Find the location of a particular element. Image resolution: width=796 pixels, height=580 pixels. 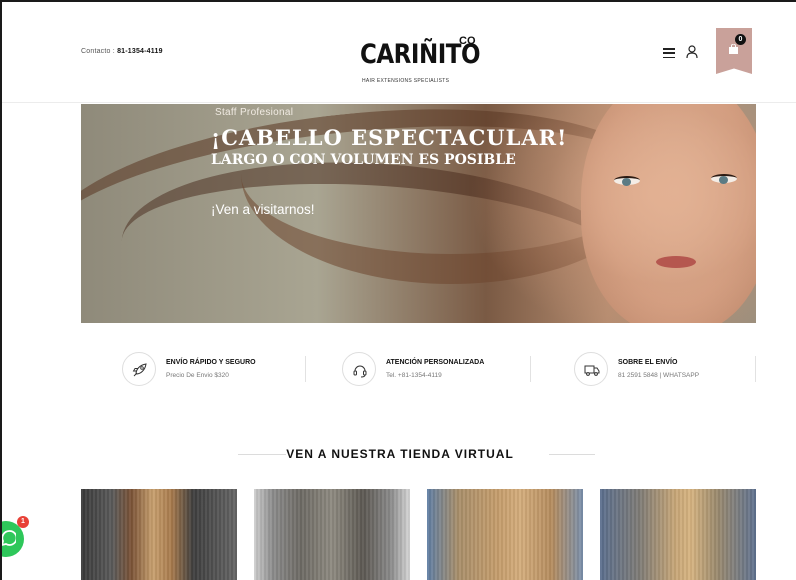

hero-image-lips is located at coordinates (676, 262).